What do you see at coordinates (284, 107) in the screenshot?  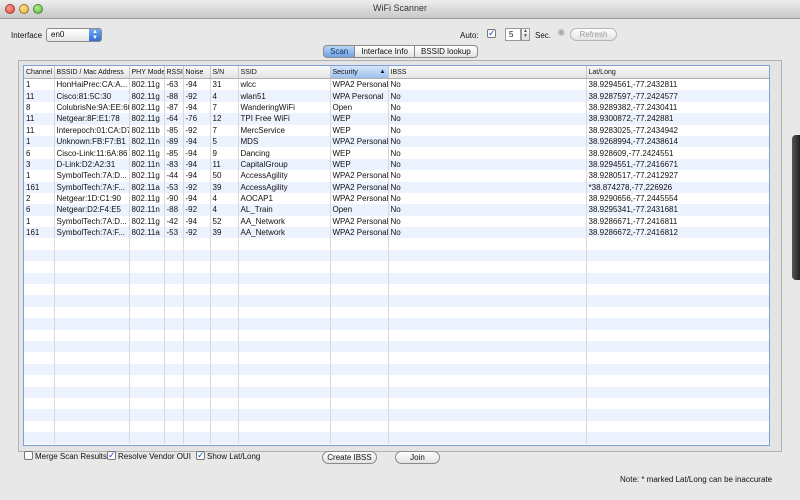 I see `cell-ssid: WanderingWiFi` at bounding box center [284, 107].